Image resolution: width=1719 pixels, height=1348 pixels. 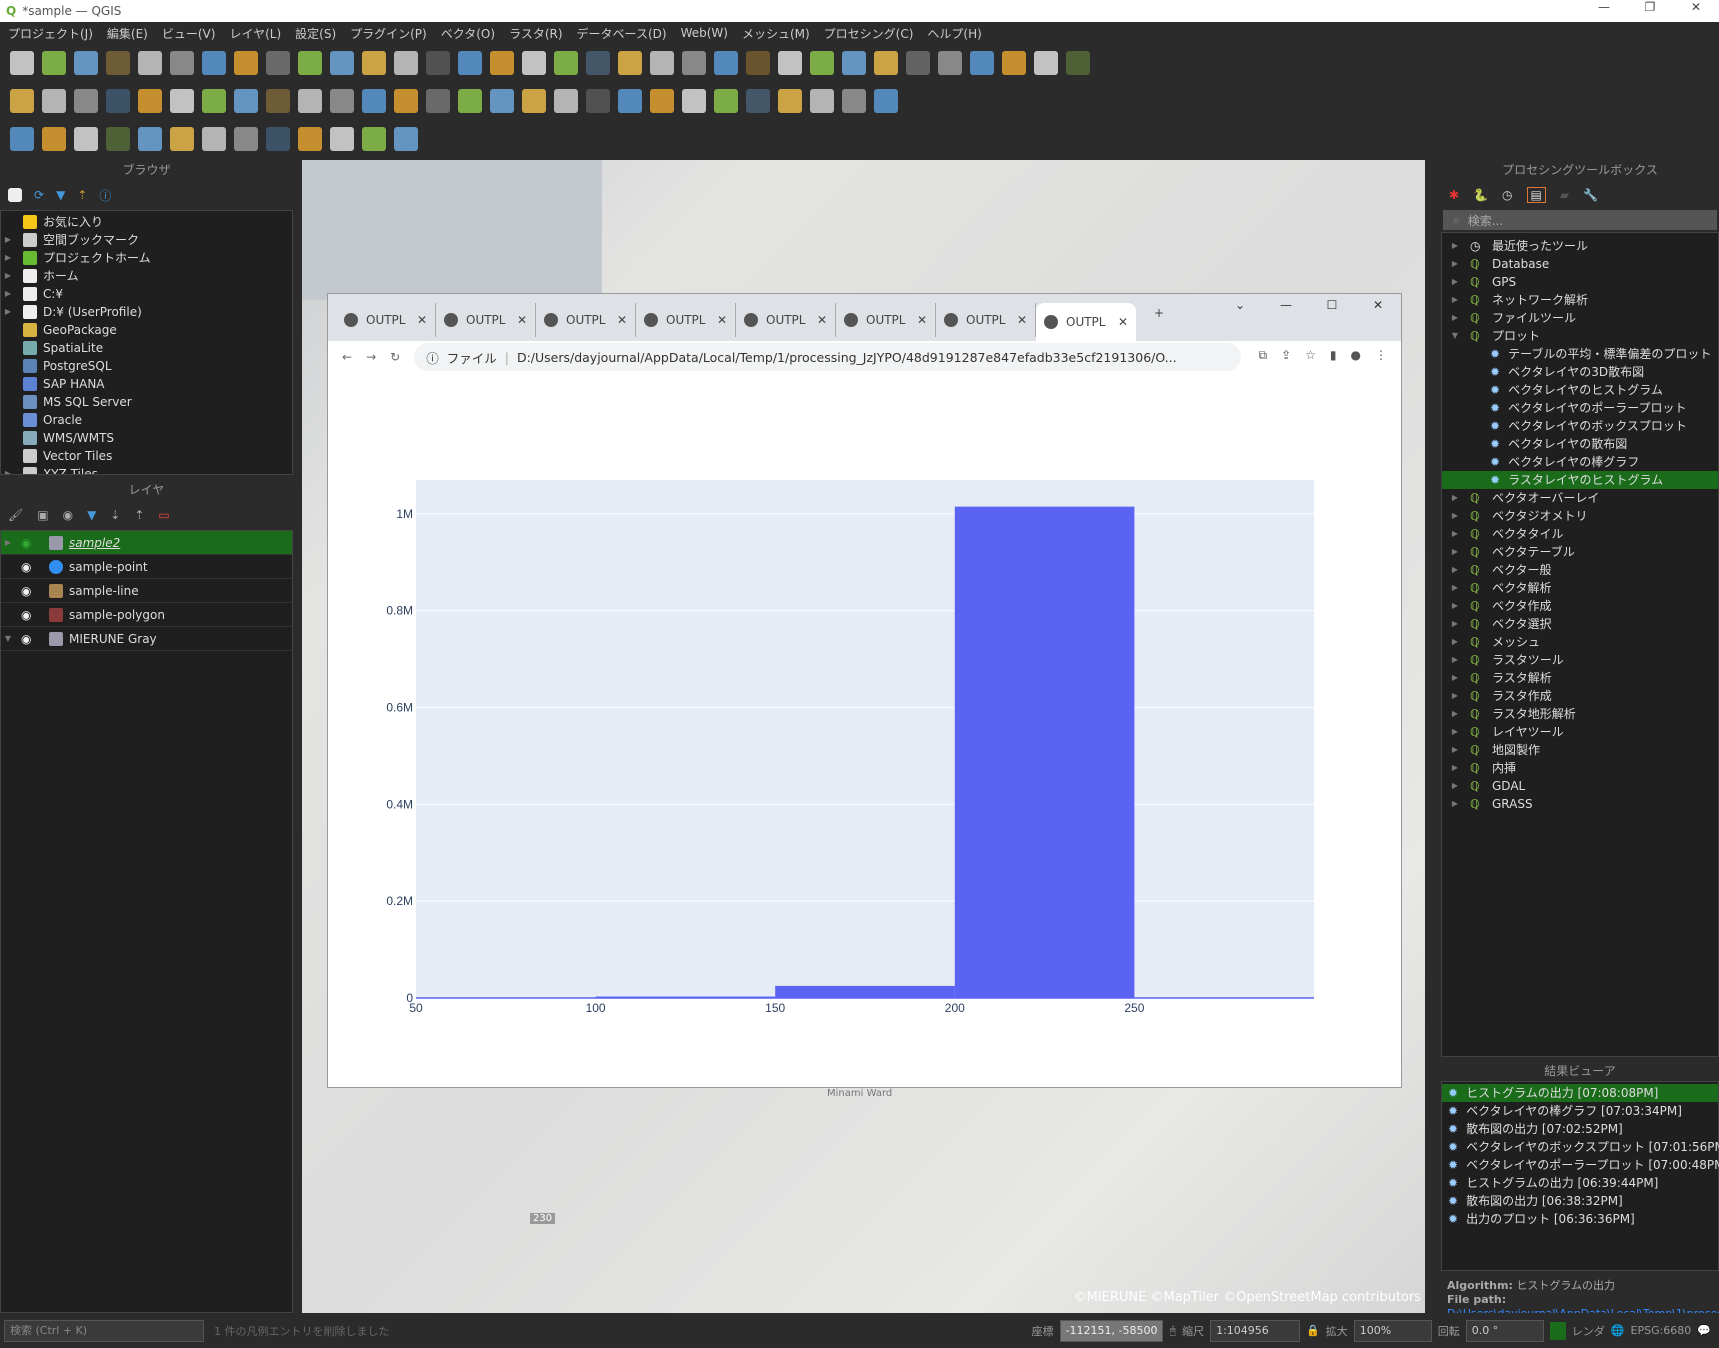 What do you see at coordinates (395, 357) in the screenshot?
I see `reload-icon: ↻` at bounding box center [395, 357].